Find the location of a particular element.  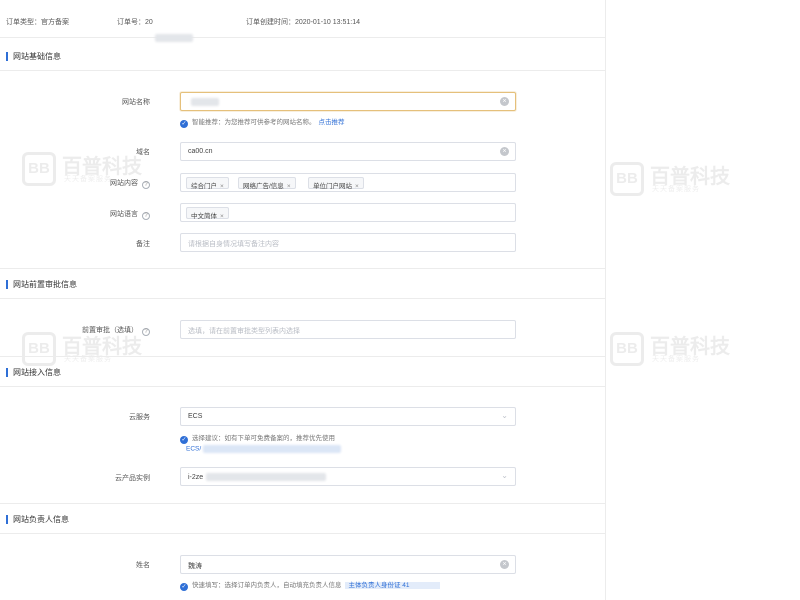

site-name-hint: ✓ 智能推荐：为您推荐可供参考的网站名称。 点击推荐 is located at coordinates (262, 122).